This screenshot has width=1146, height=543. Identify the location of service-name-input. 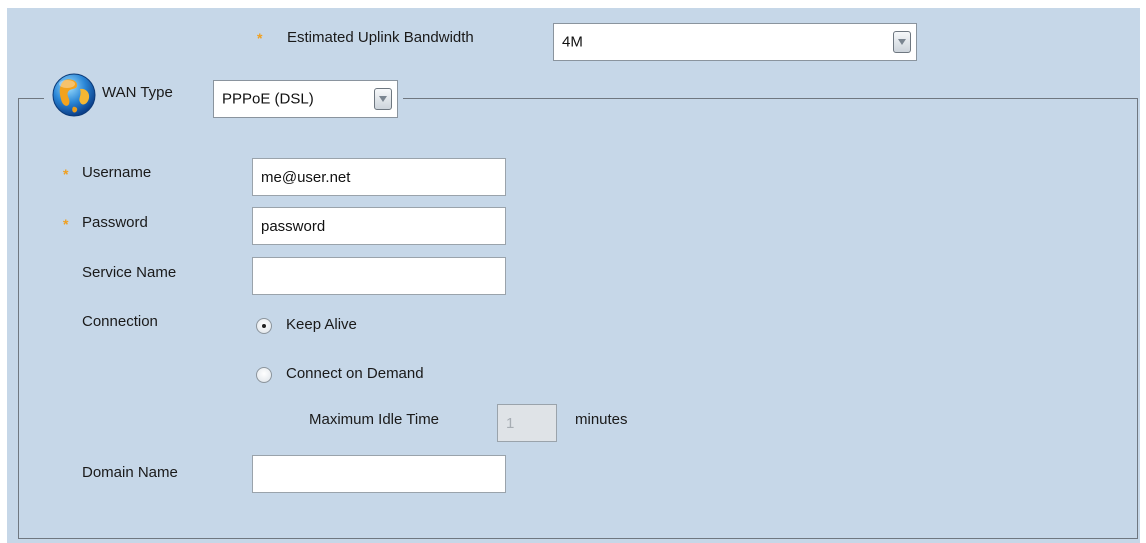
(379, 276).